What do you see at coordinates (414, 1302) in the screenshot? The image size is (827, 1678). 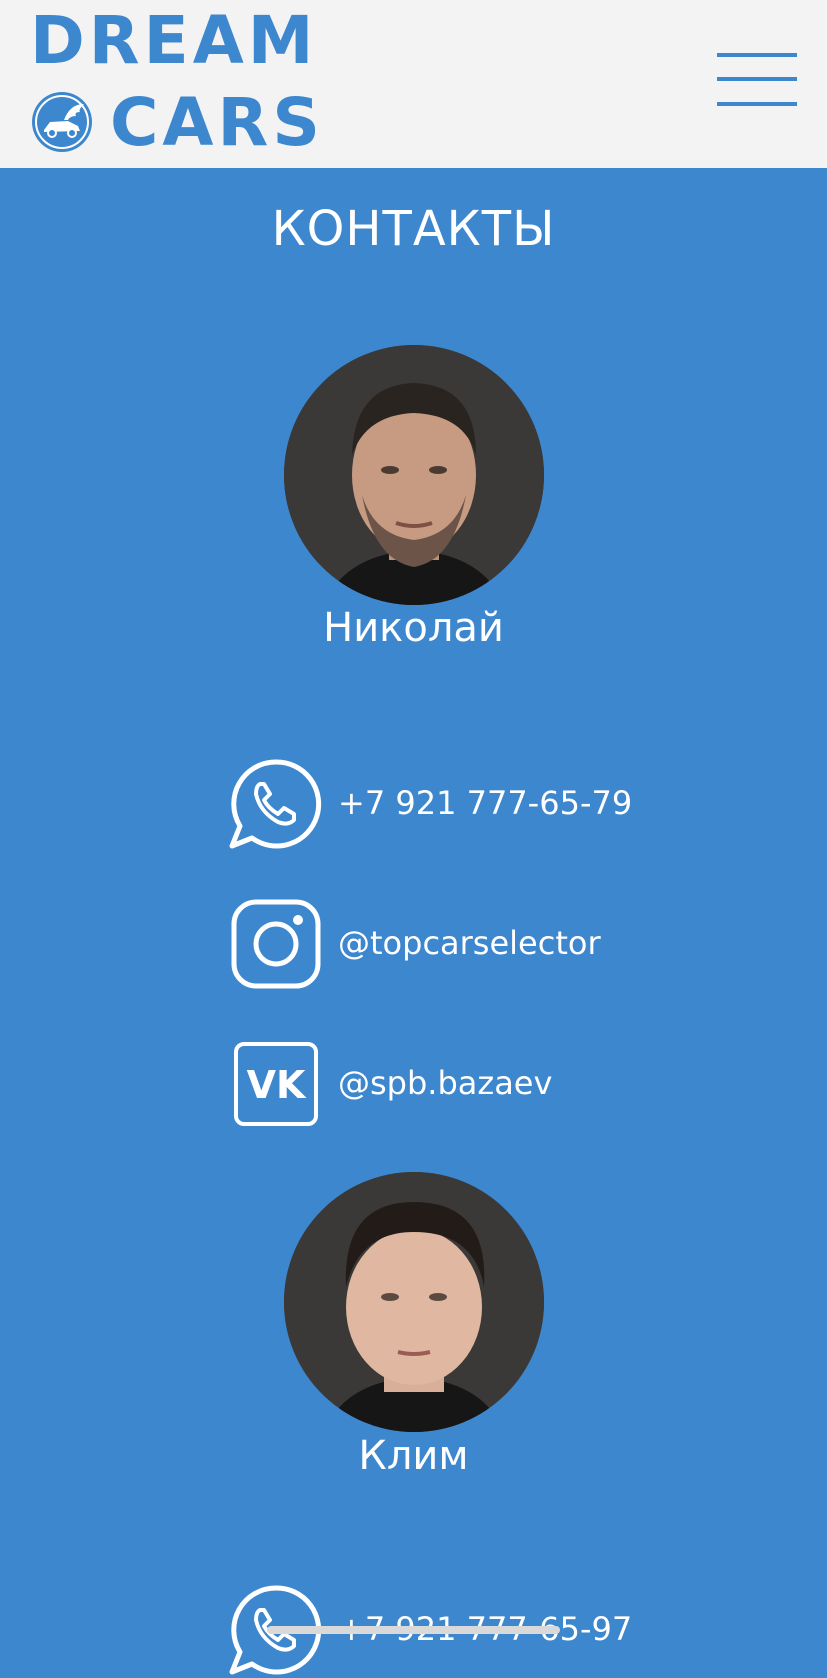 I see `avatar-klim` at bounding box center [414, 1302].